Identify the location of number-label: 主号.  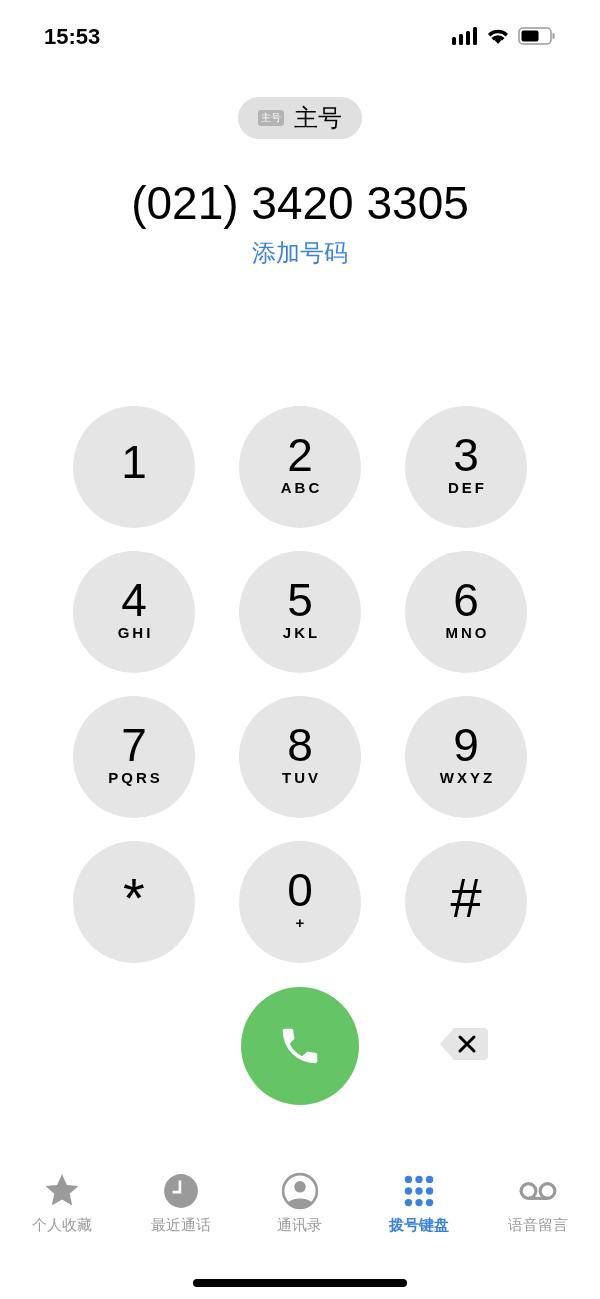
(318, 118).